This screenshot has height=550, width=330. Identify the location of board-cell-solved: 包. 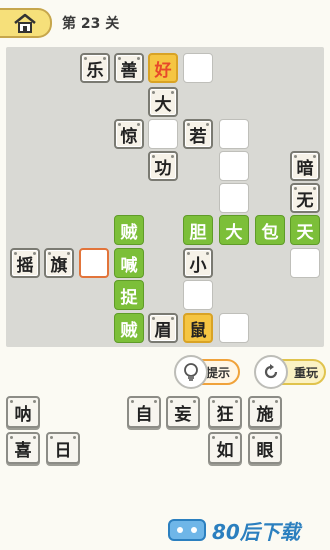
(270, 230).